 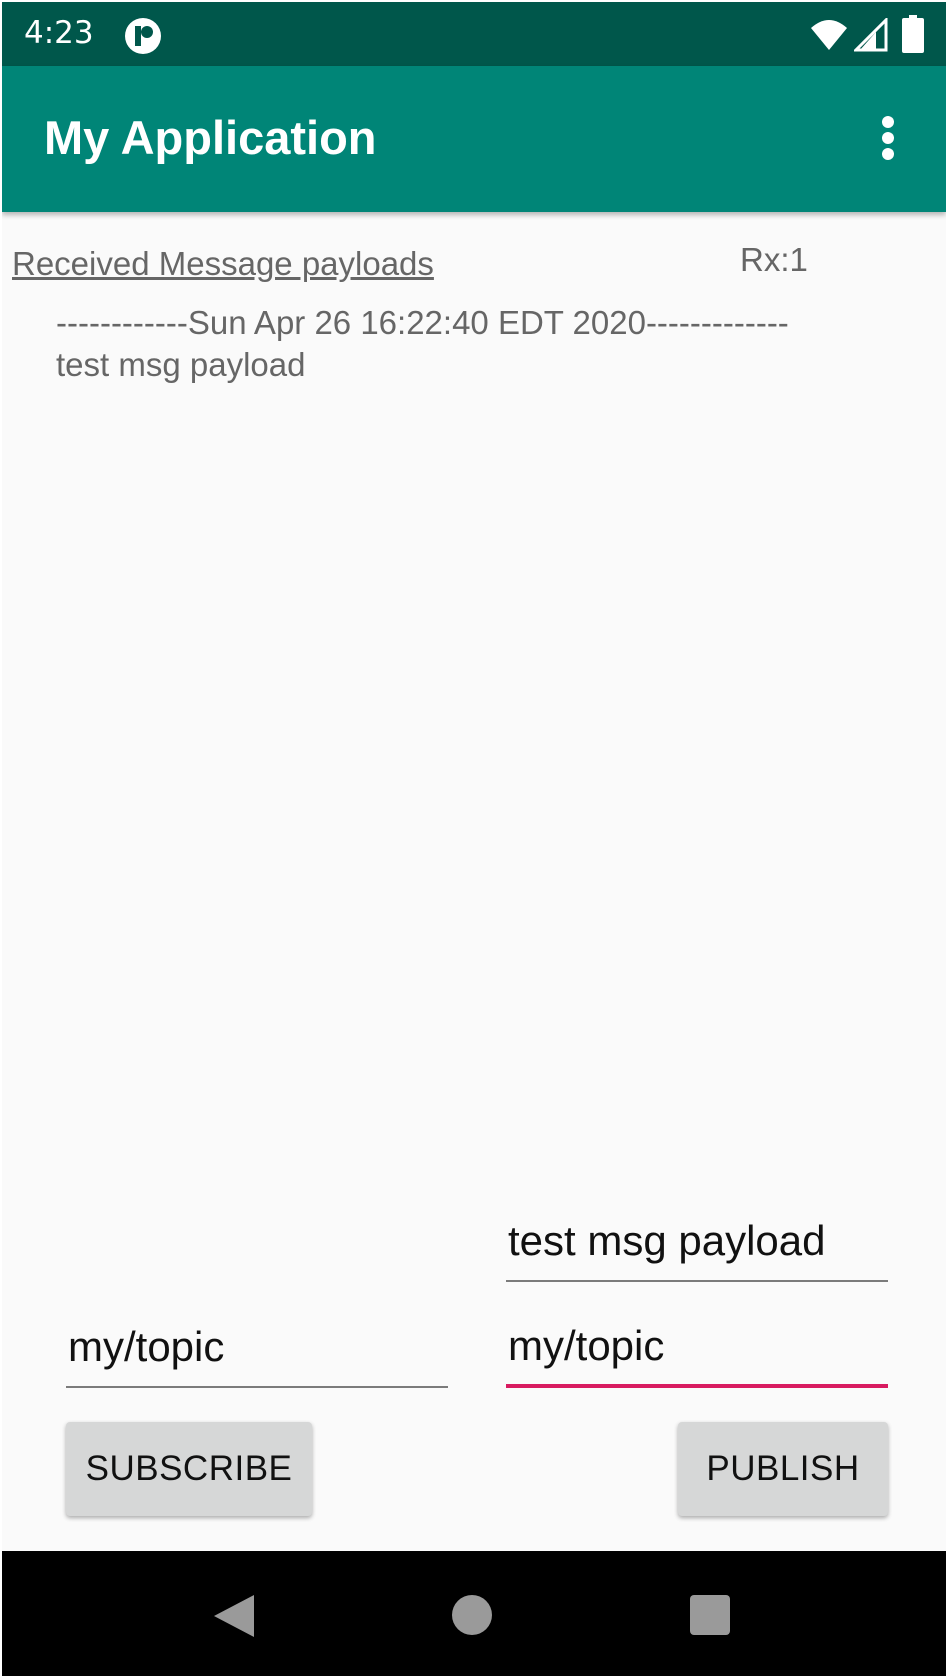 What do you see at coordinates (913, 34) in the screenshot?
I see `battery-icon` at bounding box center [913, 34].